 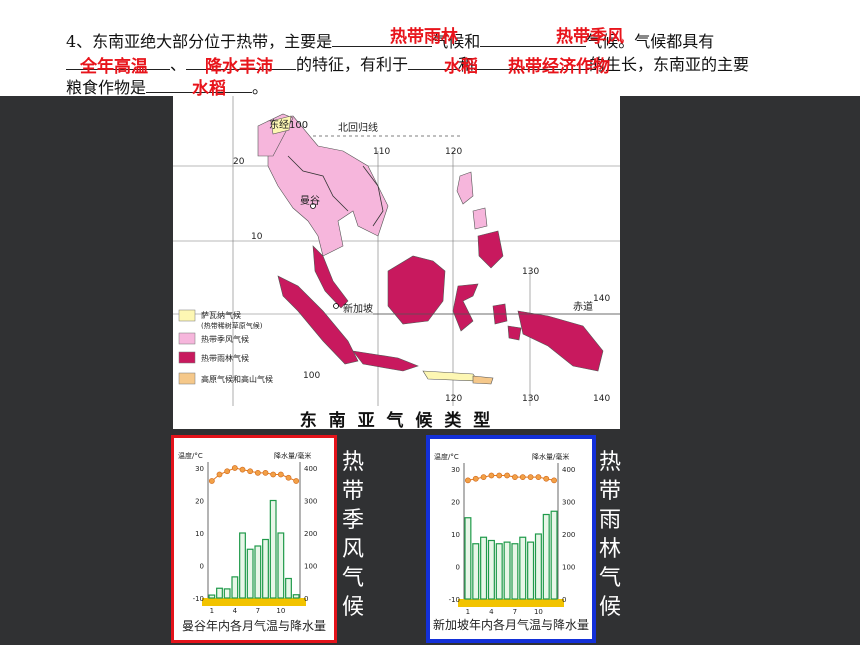 What do you see at coordinates (601, 299) in the screenshot?
I see `tick-lon140: 140` at bounding box center [601, 299].